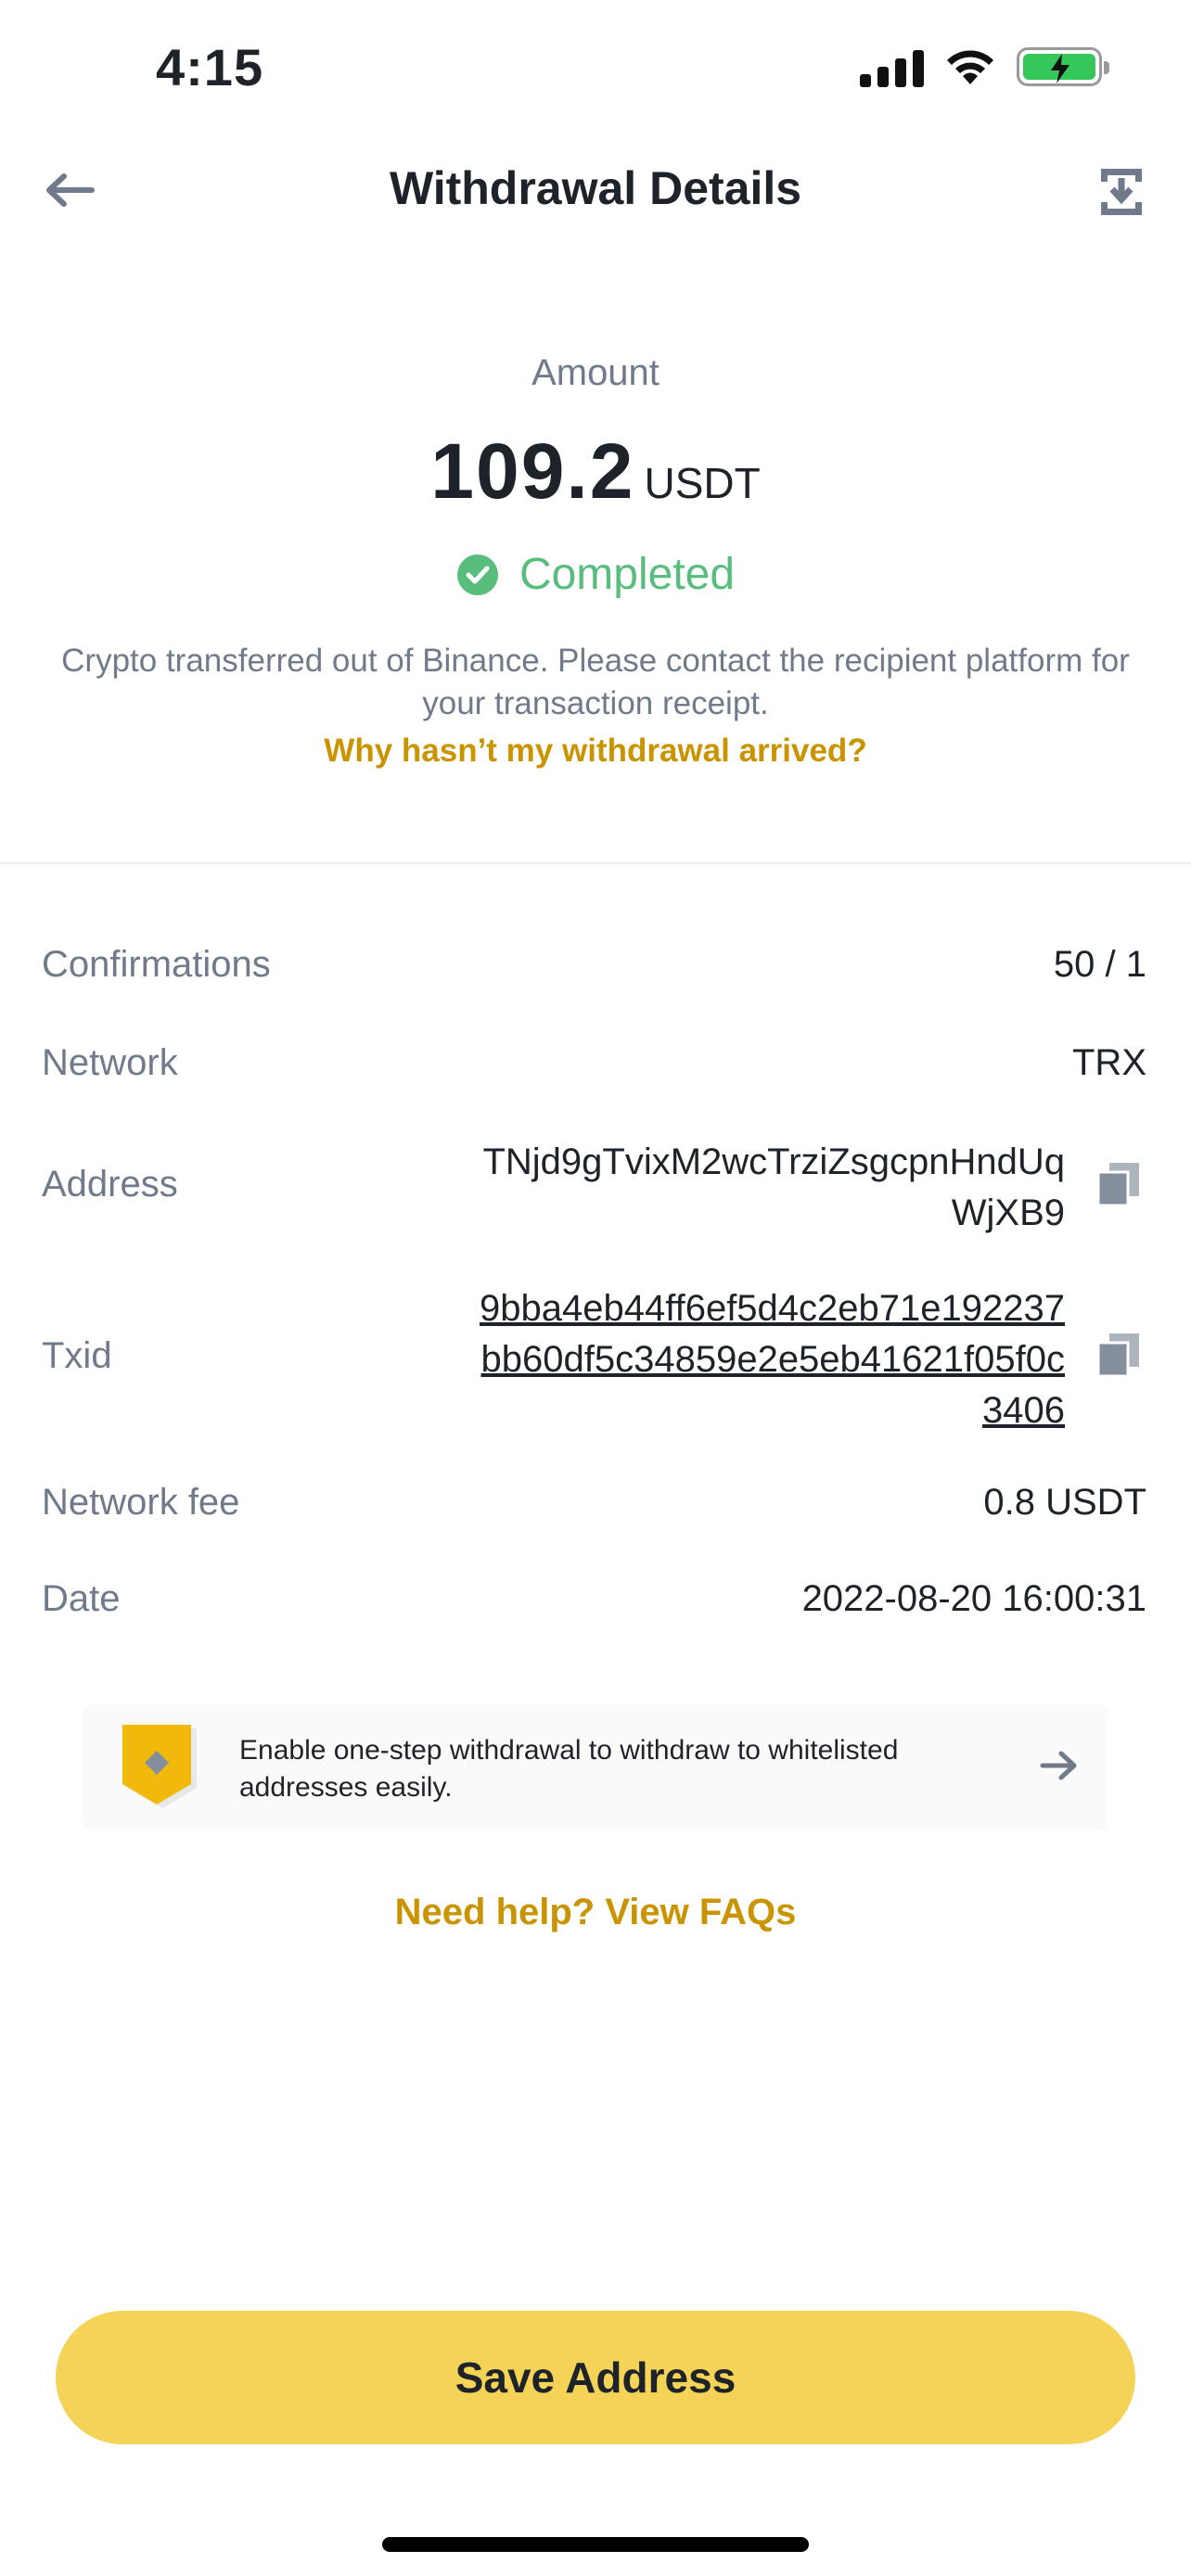  Describe the element at coordinates (773, 1162) in the screenshot. I see `address-line: TNjd9gTvixM2wcTrziZsgcpnHndUq` at that location.